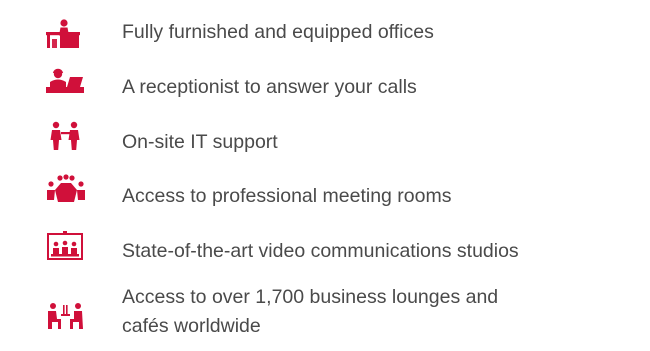 This screenshot has height=351, width=650. Describe the element at coordinates (287, 196) in the screenshot. I see `feature-label: Access to professional meeting rooms` at that location.